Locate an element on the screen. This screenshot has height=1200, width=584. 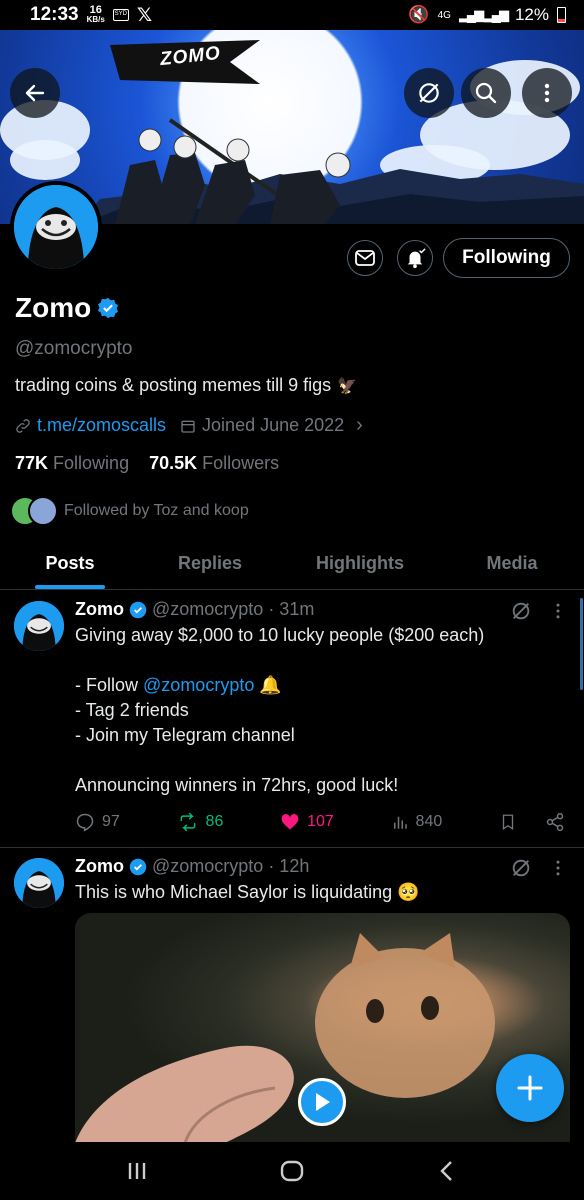
plus-icon is located at coordinates (530, 1088).